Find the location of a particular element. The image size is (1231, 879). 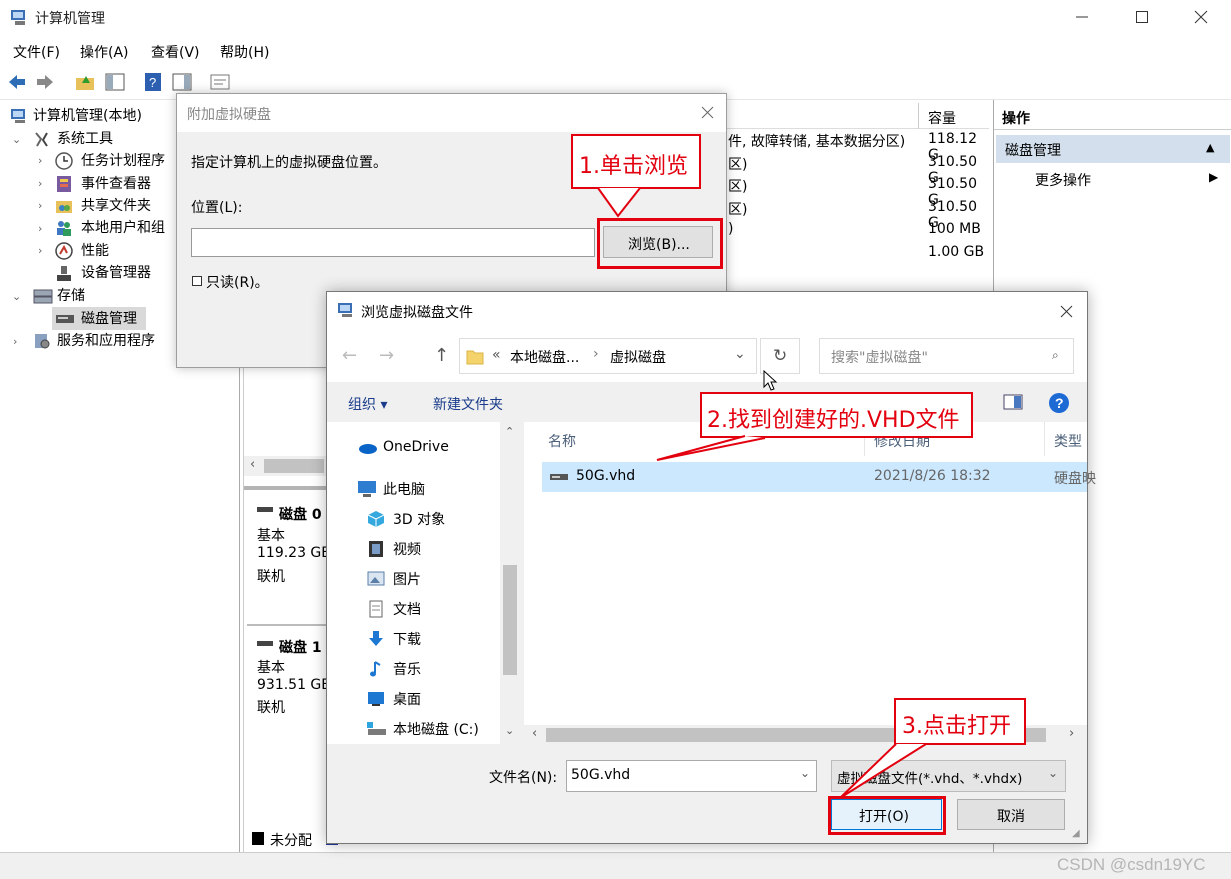

forward-arrow-icon: → is located at coordinates (386, 355).